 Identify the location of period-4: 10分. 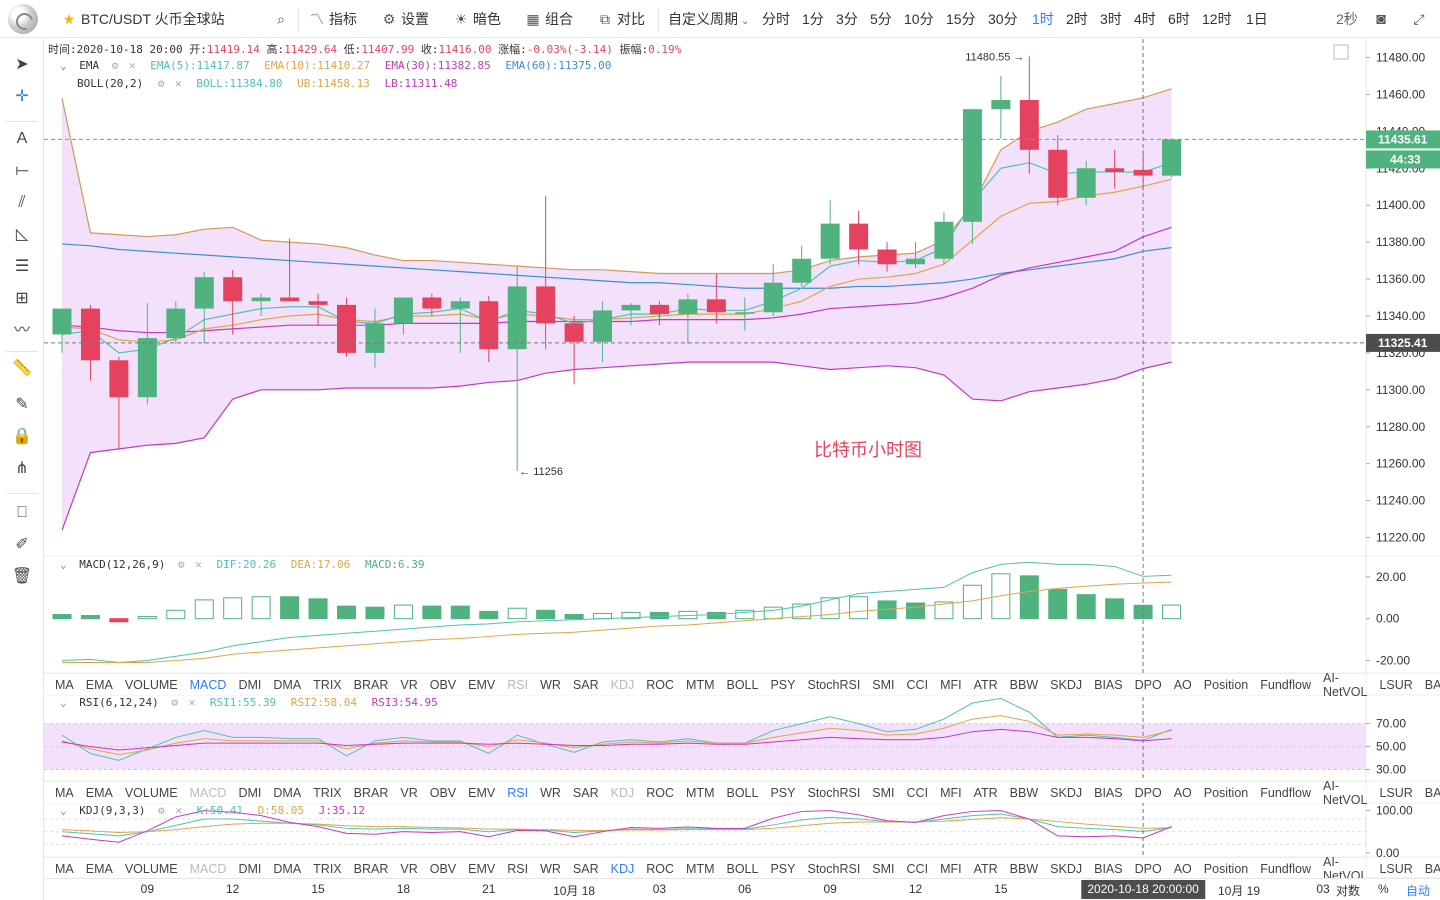
(919, 19).